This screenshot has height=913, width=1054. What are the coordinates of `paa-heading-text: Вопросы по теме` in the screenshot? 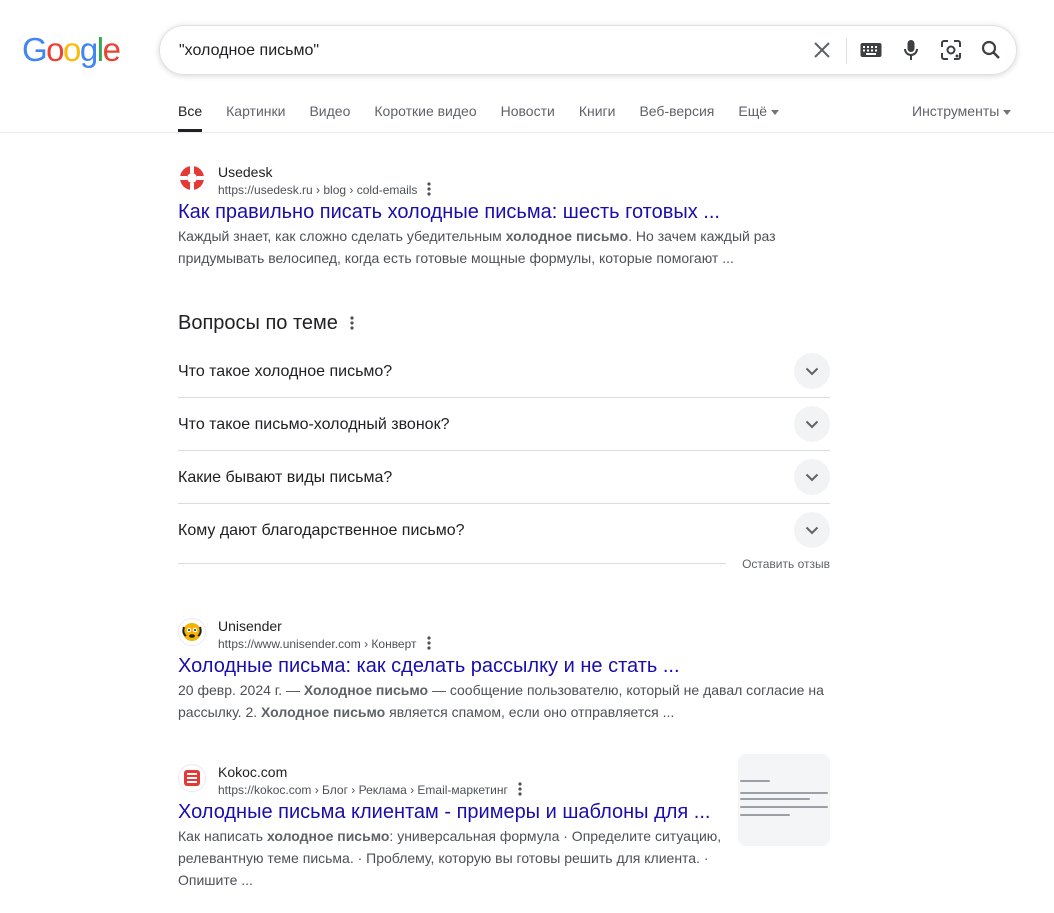 It's located at (258, 323).